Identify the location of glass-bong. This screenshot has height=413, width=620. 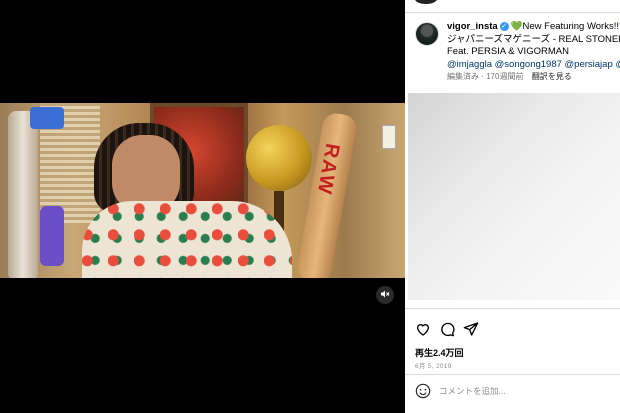
(36, 192).